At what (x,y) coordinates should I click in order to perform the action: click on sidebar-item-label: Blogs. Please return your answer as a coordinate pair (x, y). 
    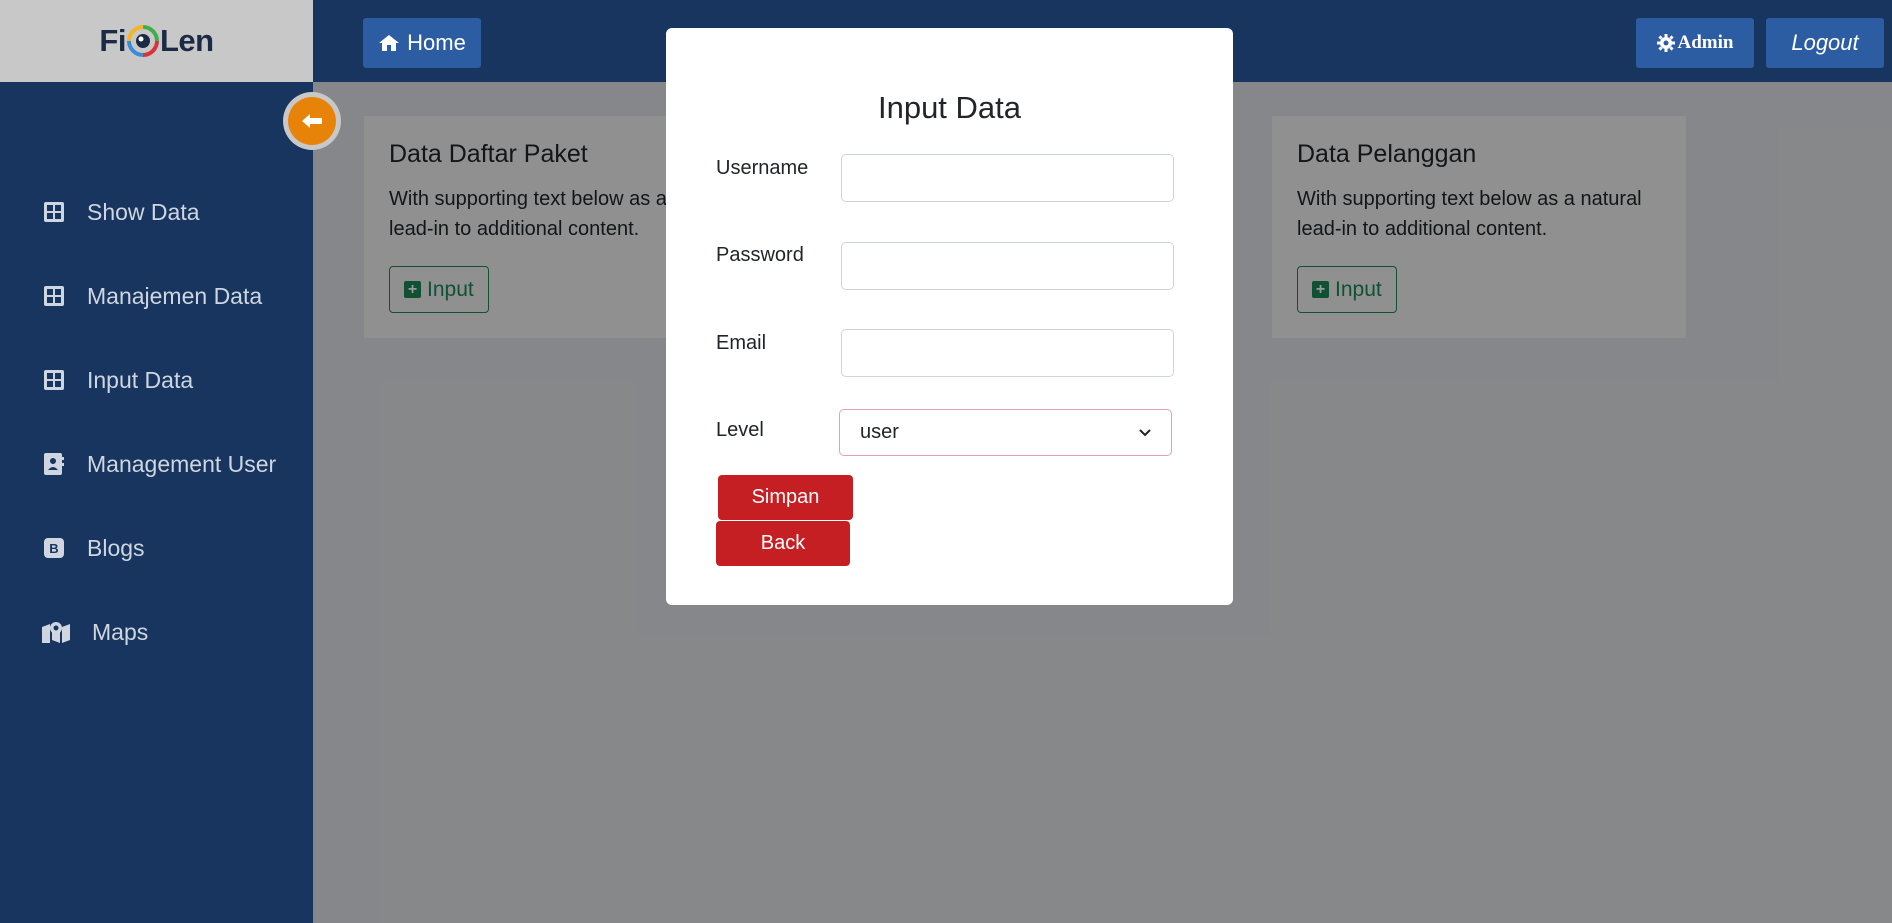
    Looking at the image, I should click on (116, 547).